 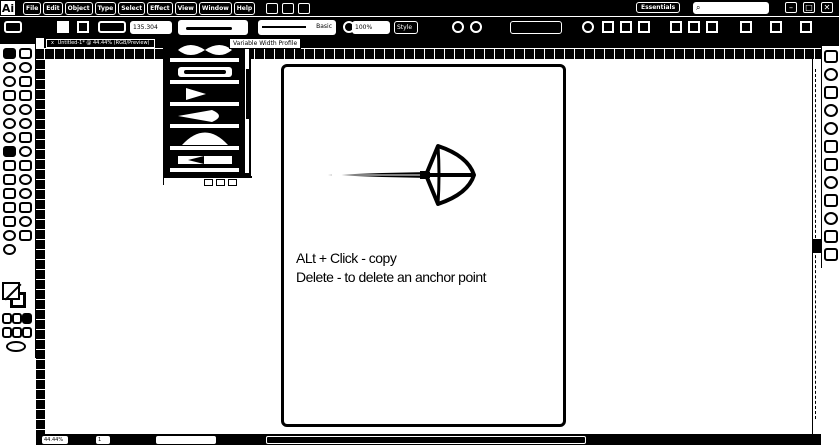 I want to click on variable-width-profile-select, so click(x=213, y=27).